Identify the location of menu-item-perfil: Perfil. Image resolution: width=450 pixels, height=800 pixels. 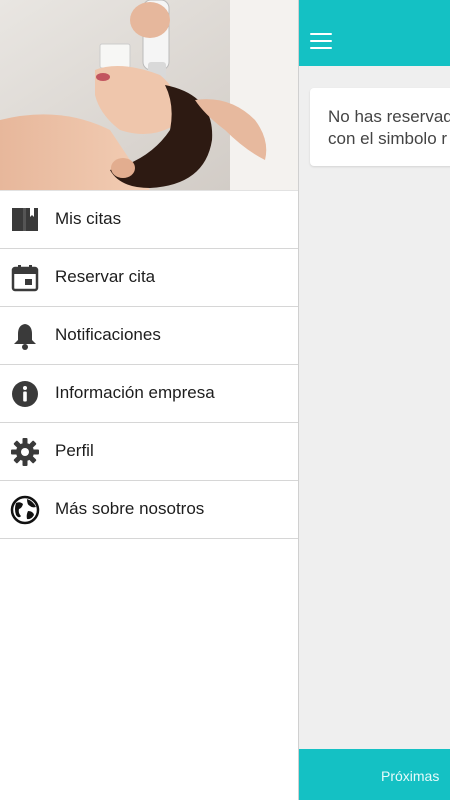
(149, 452).